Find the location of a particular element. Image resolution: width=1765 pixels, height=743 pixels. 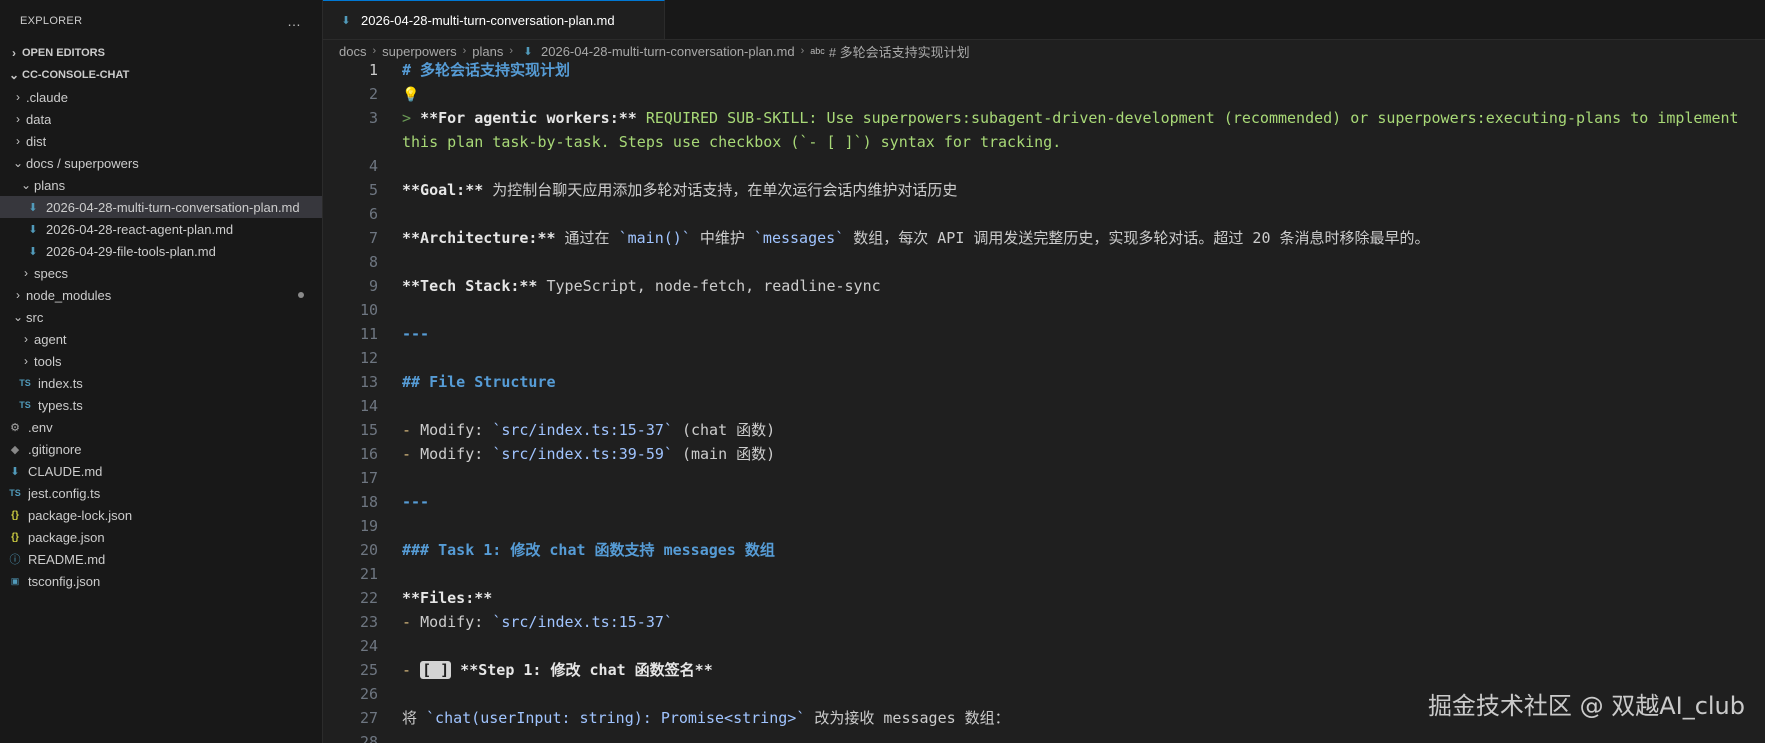

tree-item-env: ⚙ .env is located at coordinates (161, 427).